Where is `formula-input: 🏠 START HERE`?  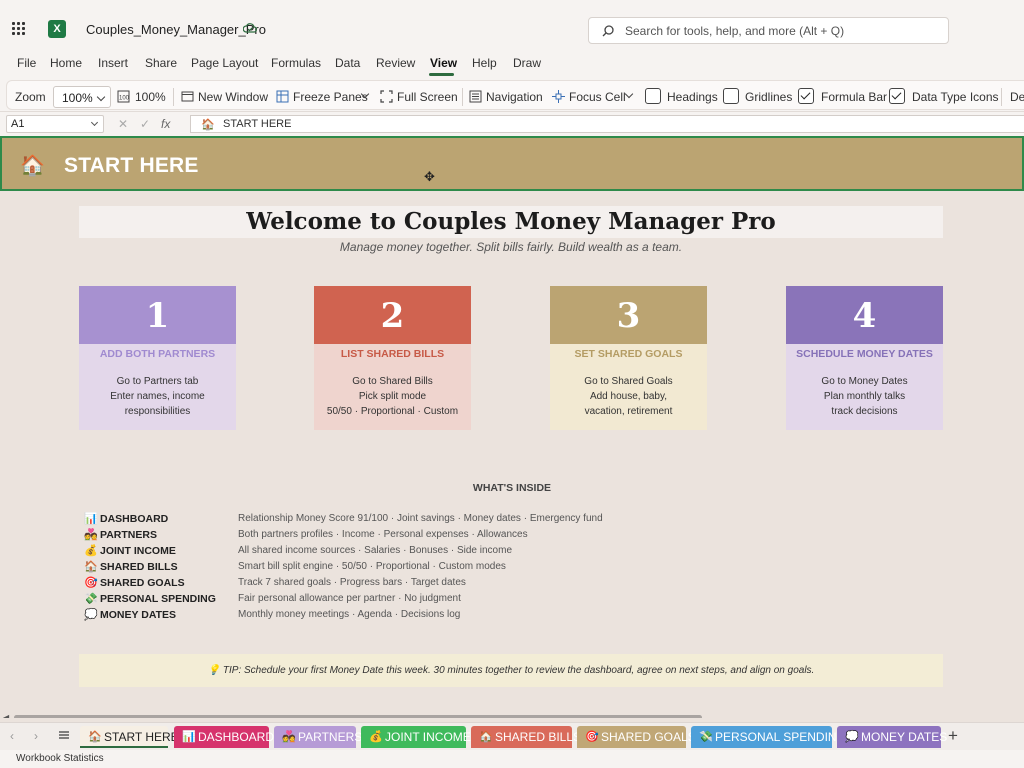
formula-input: 🏠 START HERE is located at coordinates (607, 124).